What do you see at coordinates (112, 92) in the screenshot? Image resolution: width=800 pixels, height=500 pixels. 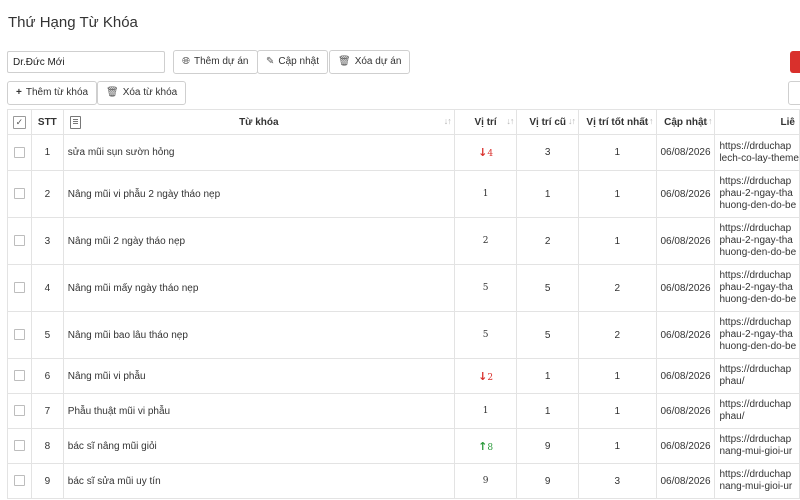 I see `trash-icon: 🗑︎` at bounding box center [112, 92].